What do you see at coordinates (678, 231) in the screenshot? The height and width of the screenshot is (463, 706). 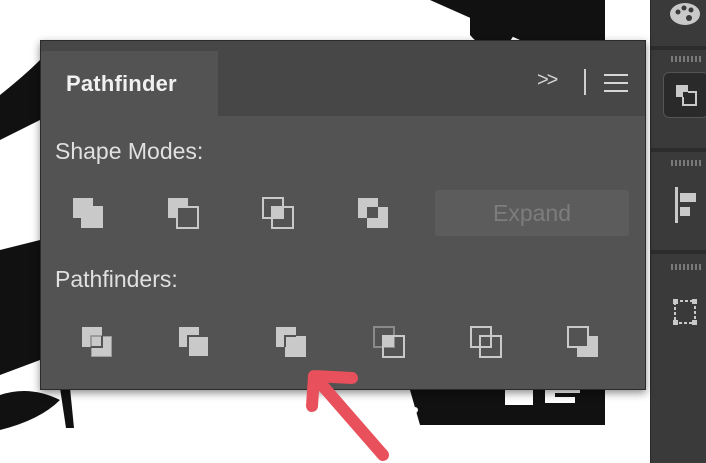 I see `right-panel-dock` at bounding box center [678, 231].